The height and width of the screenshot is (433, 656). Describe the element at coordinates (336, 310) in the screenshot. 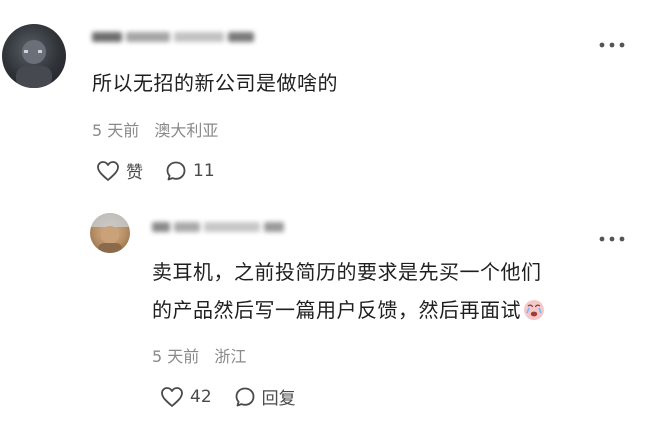

I see `comment-text-line-2-content: 的产品然后写一篇用户反馈，然后再面试` at that location.